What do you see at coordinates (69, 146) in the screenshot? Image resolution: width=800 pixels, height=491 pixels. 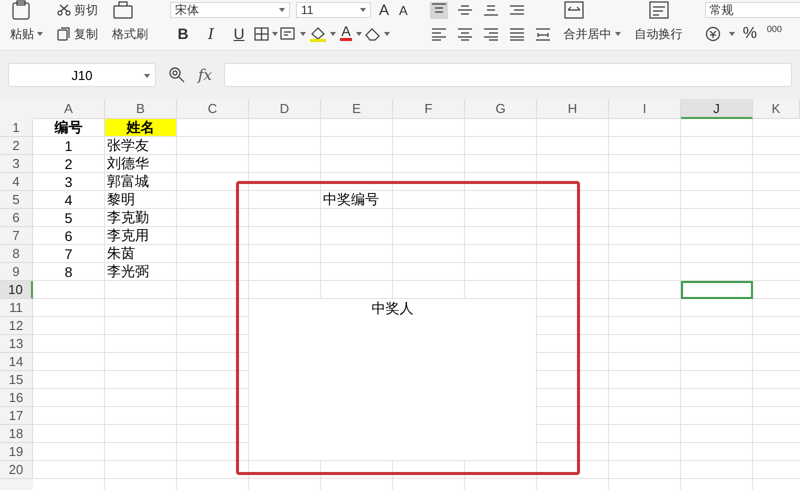 I see `table-cell: 1` at bounding box center [69, 146].